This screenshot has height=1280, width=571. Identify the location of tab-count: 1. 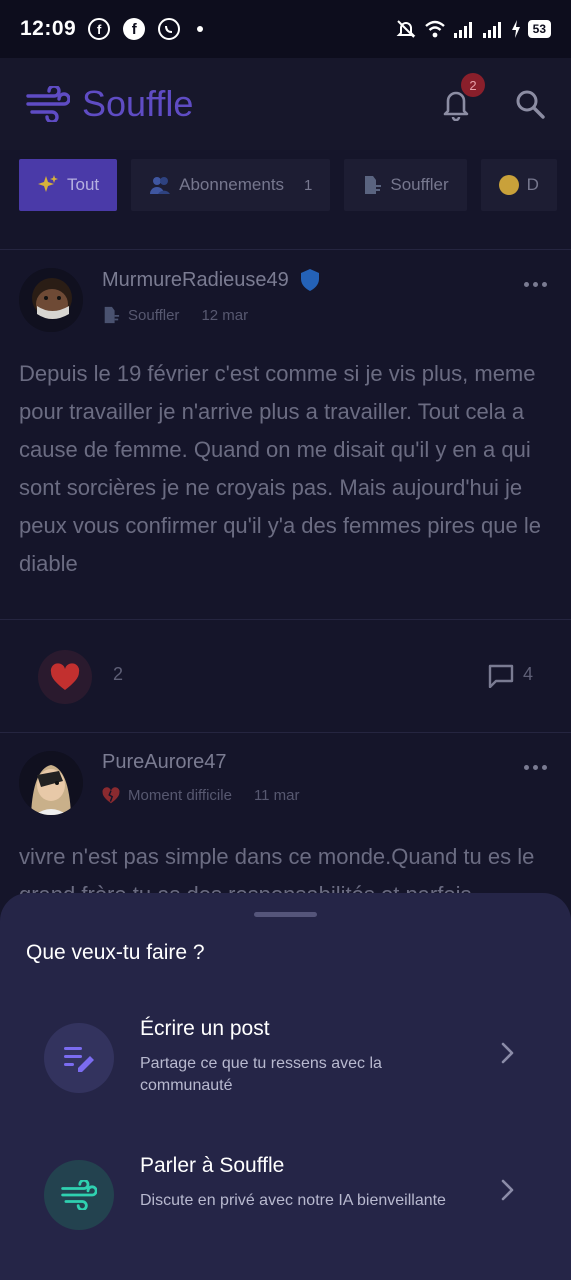
(308, 185).